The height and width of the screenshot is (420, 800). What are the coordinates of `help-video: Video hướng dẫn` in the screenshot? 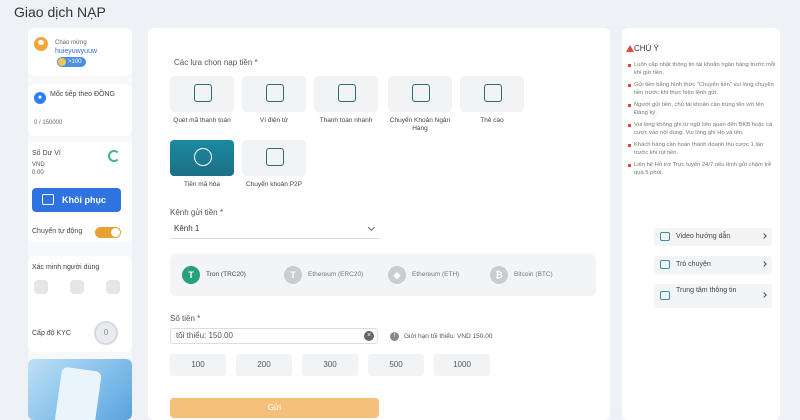 It's located at (713, 237).